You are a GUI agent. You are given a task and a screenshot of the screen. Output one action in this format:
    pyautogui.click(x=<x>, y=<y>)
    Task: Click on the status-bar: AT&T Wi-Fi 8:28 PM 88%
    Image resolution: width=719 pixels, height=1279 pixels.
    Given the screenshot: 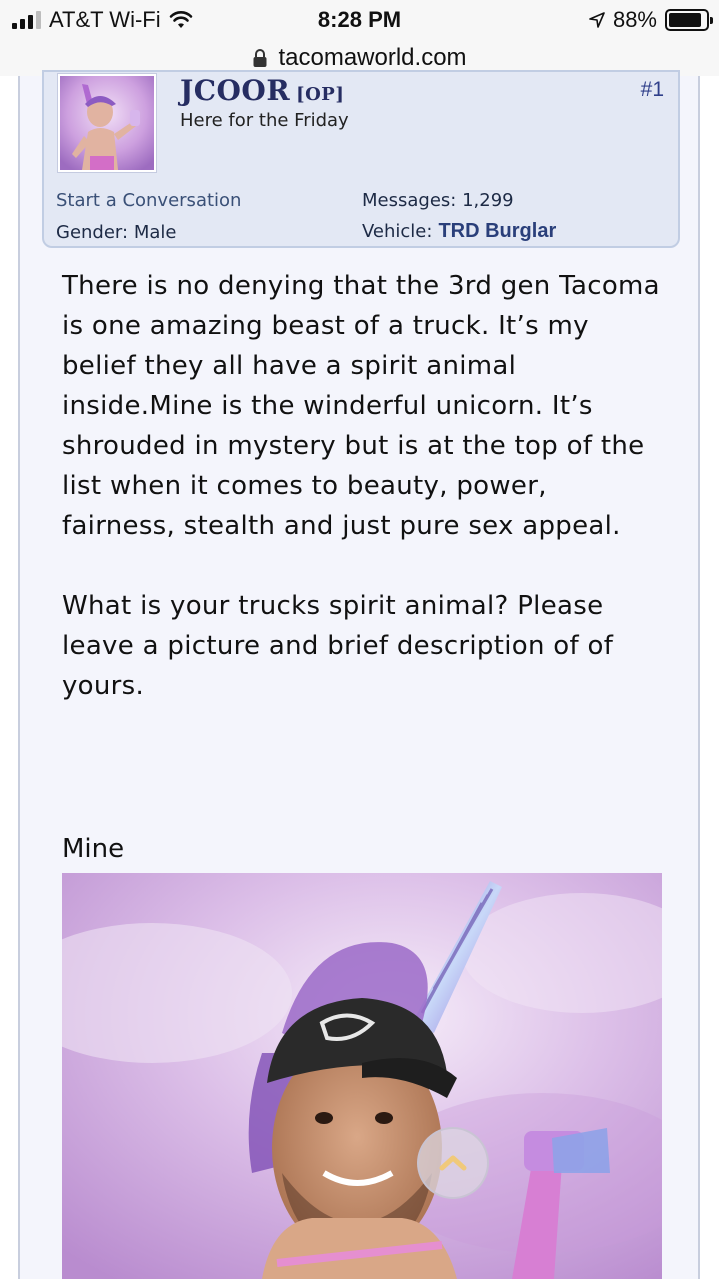 What is the action you would take?
    pyautogui.click(x=359, y=20)
    